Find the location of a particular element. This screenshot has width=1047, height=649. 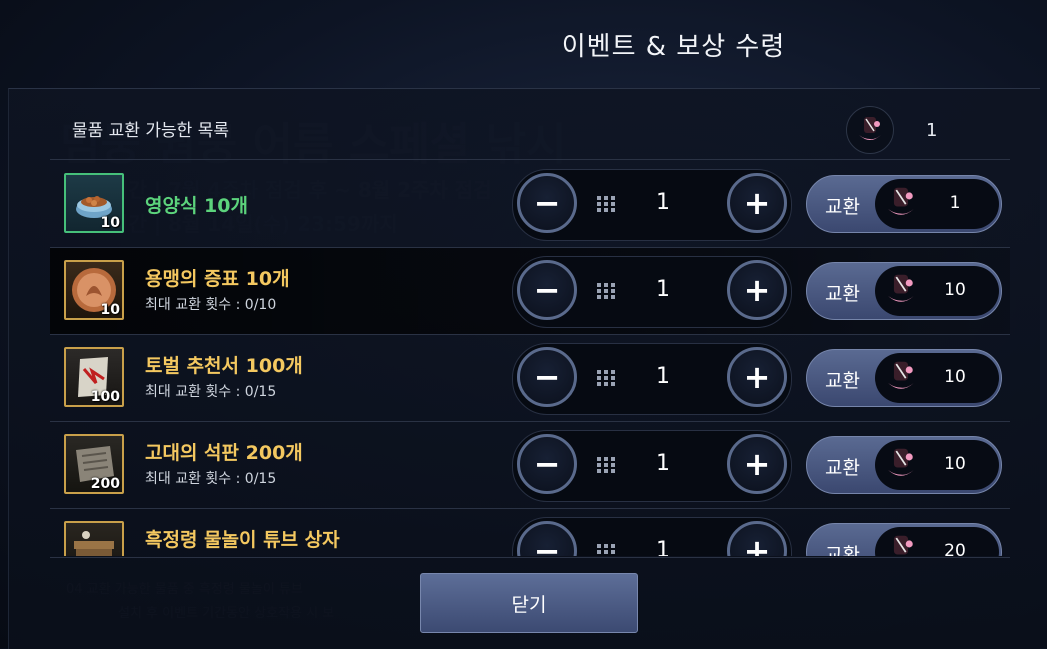

exchange-button: 교환 20 is located at coordinates (904, 539).